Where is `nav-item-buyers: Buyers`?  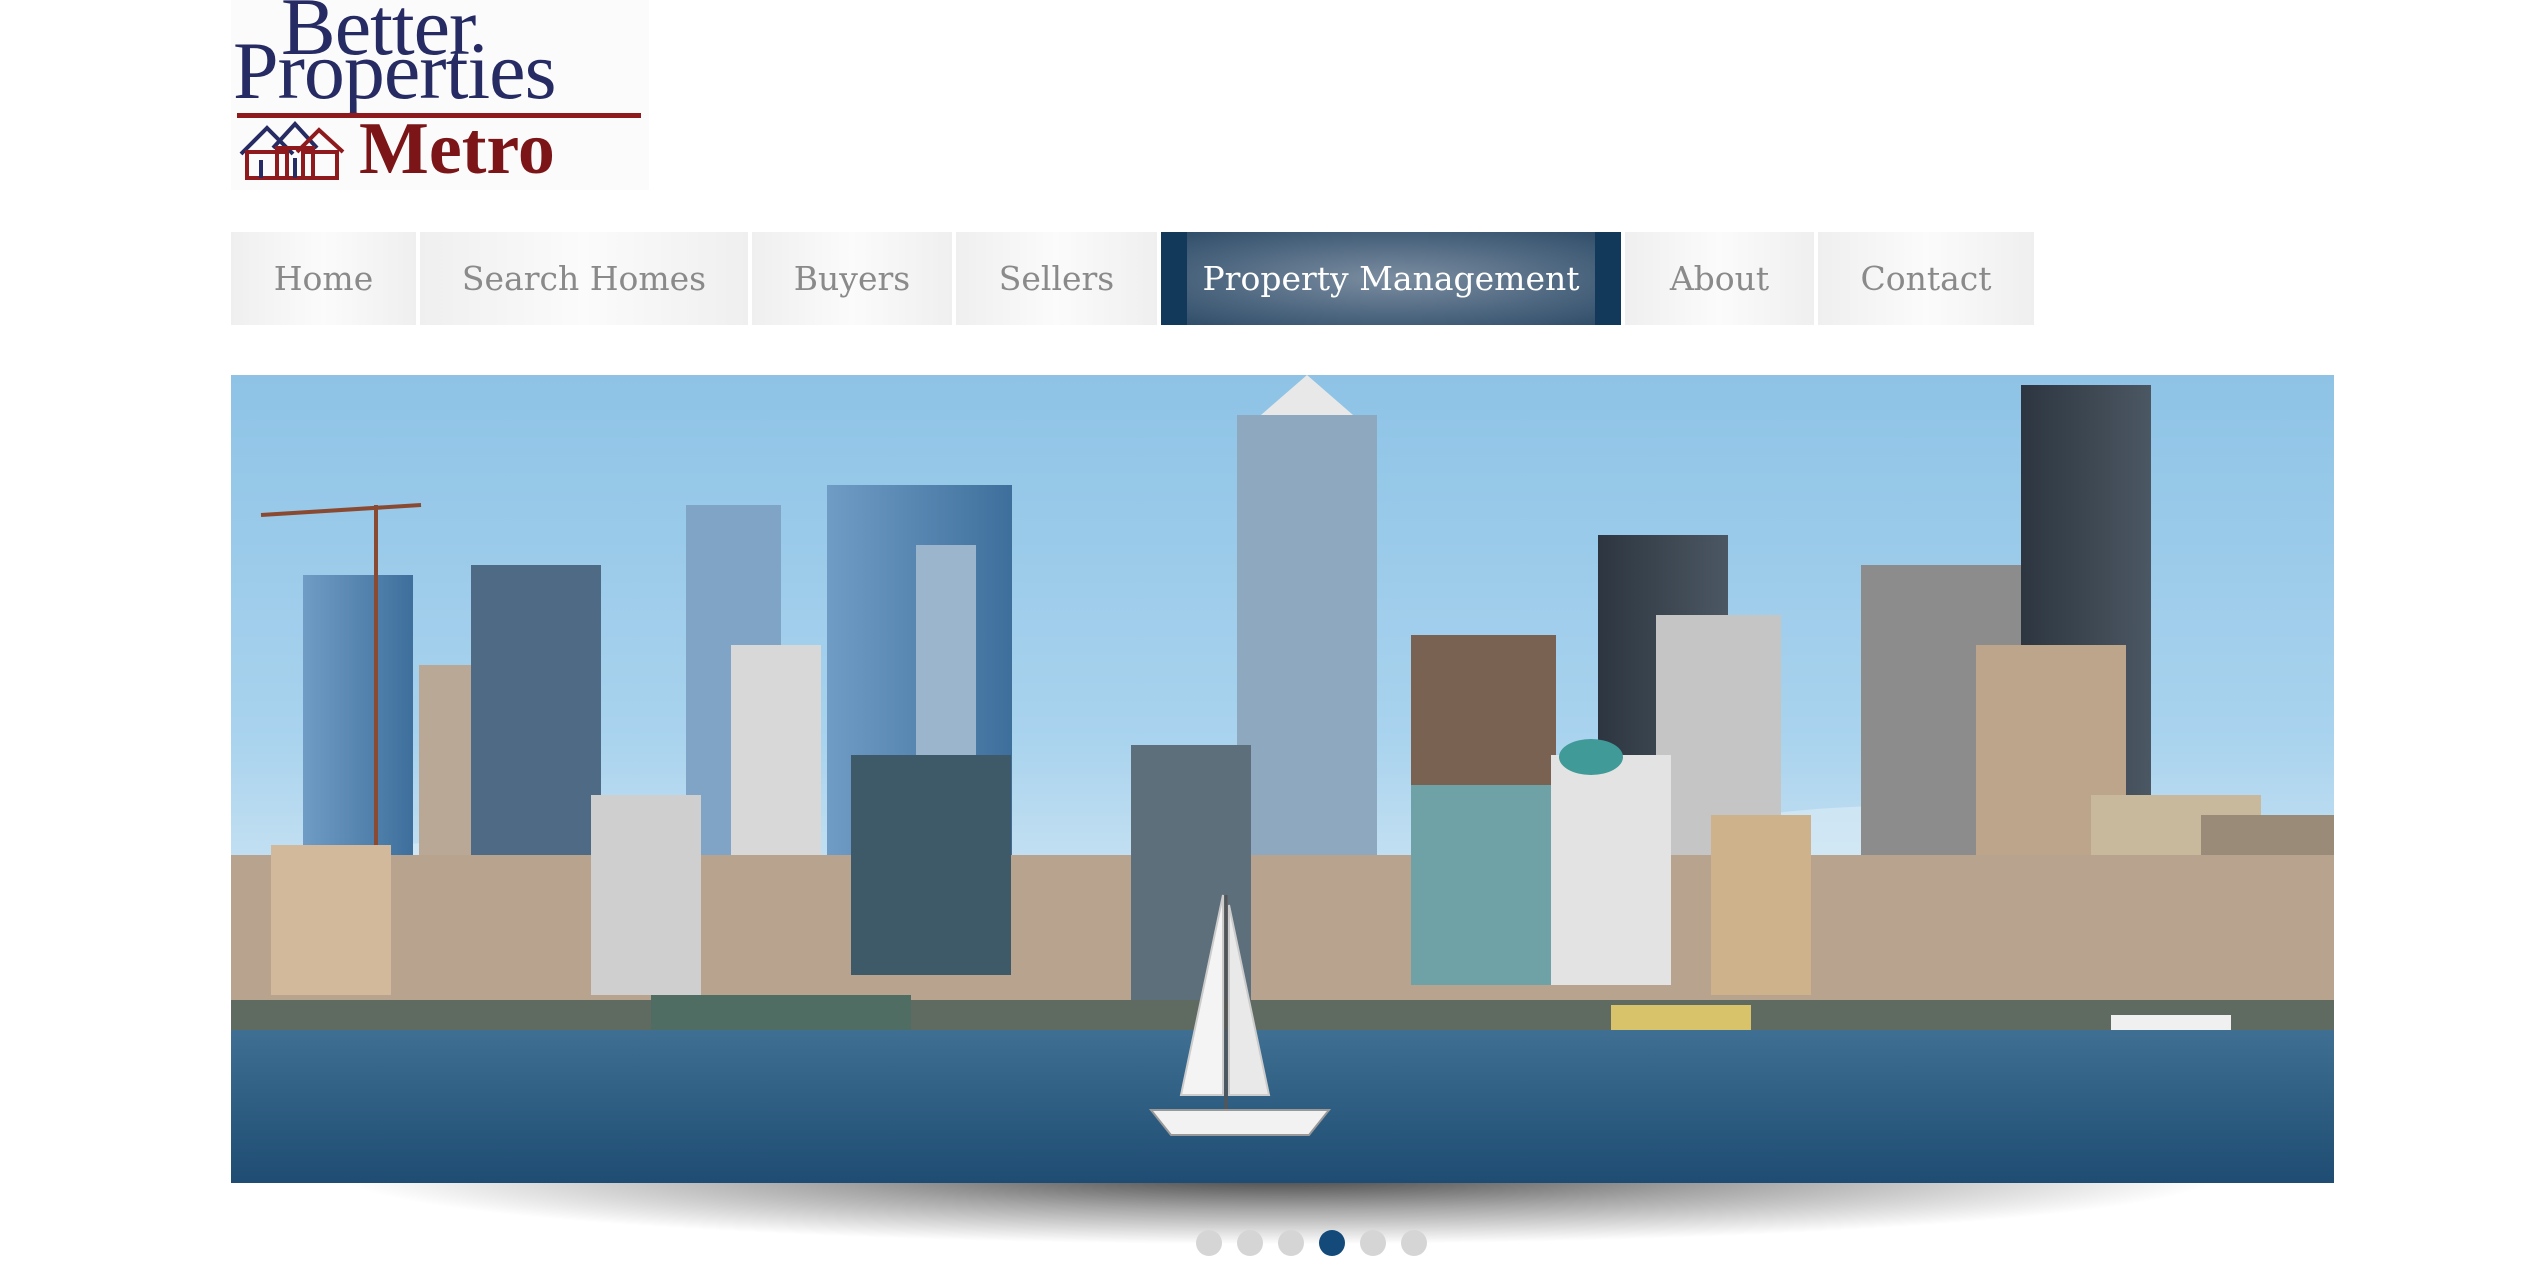
nav-item-buyers: Buyers is located at coordinates (852, 278).